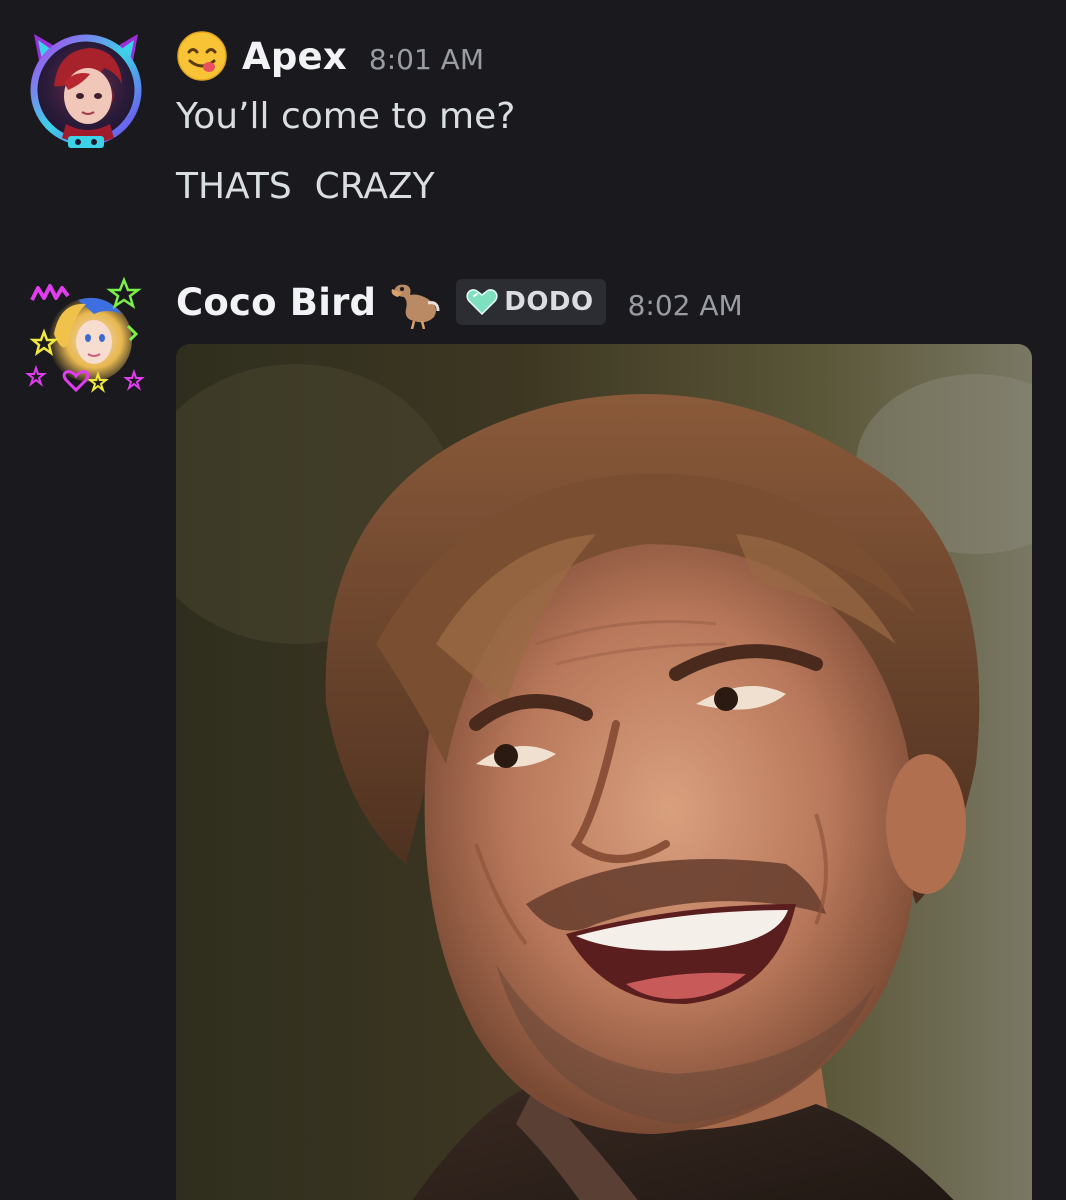 The height and width of the screenshot is (1200, 1066). I want to click on message-text-line: You’ll come to me?, so click(346, 116).